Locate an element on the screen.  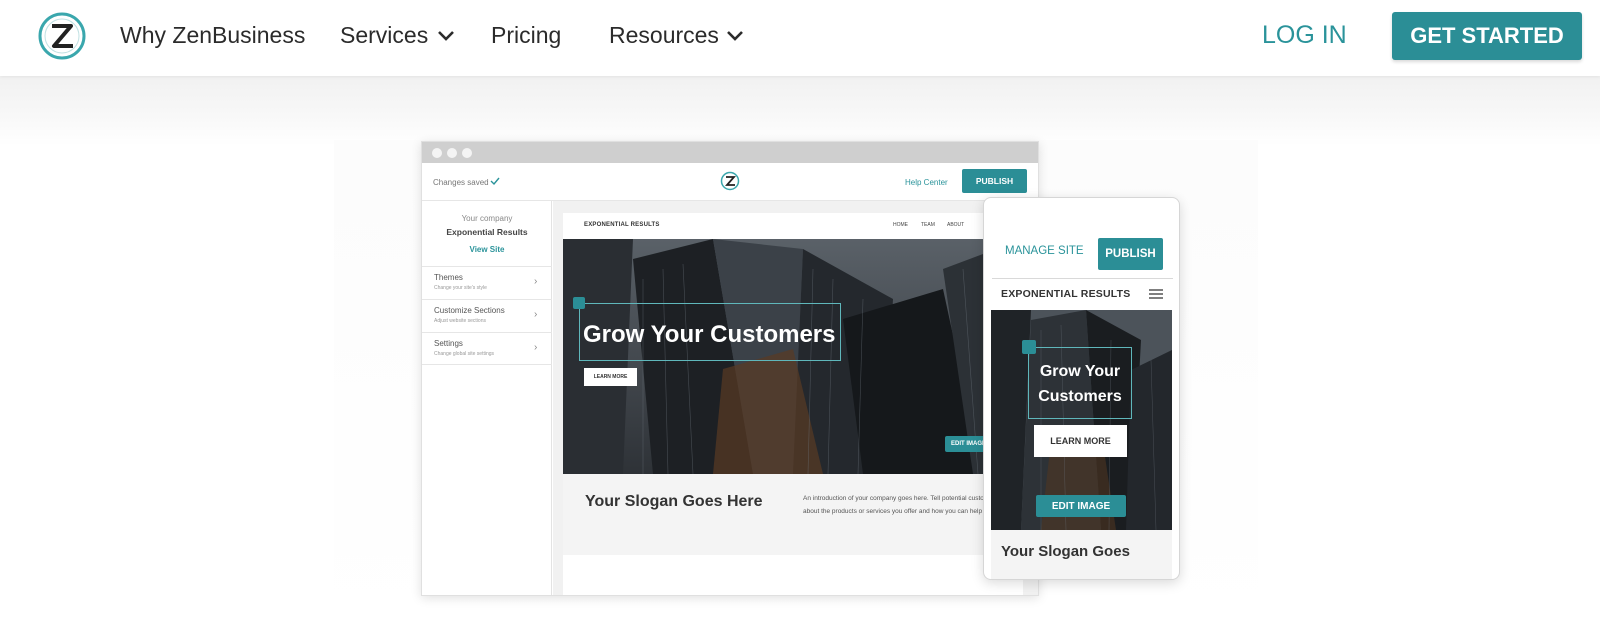
view-site-link: View Site is located at coordinates (487, 249).